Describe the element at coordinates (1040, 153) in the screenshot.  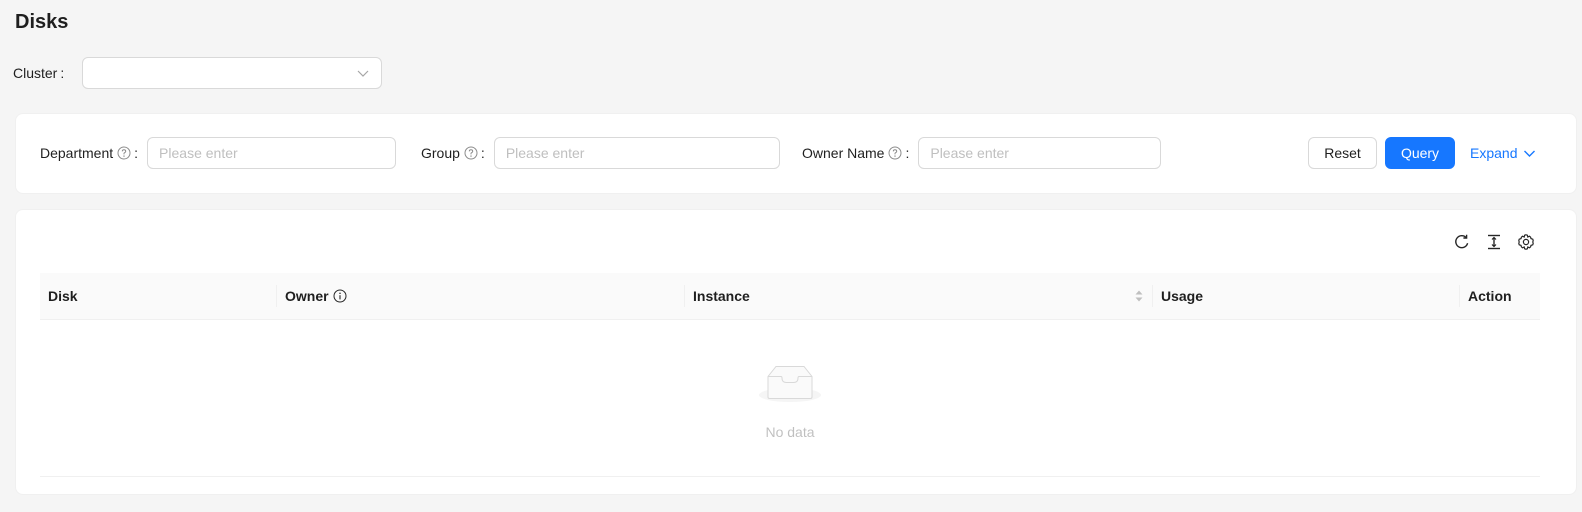
I see `owner-name-input` at that location.